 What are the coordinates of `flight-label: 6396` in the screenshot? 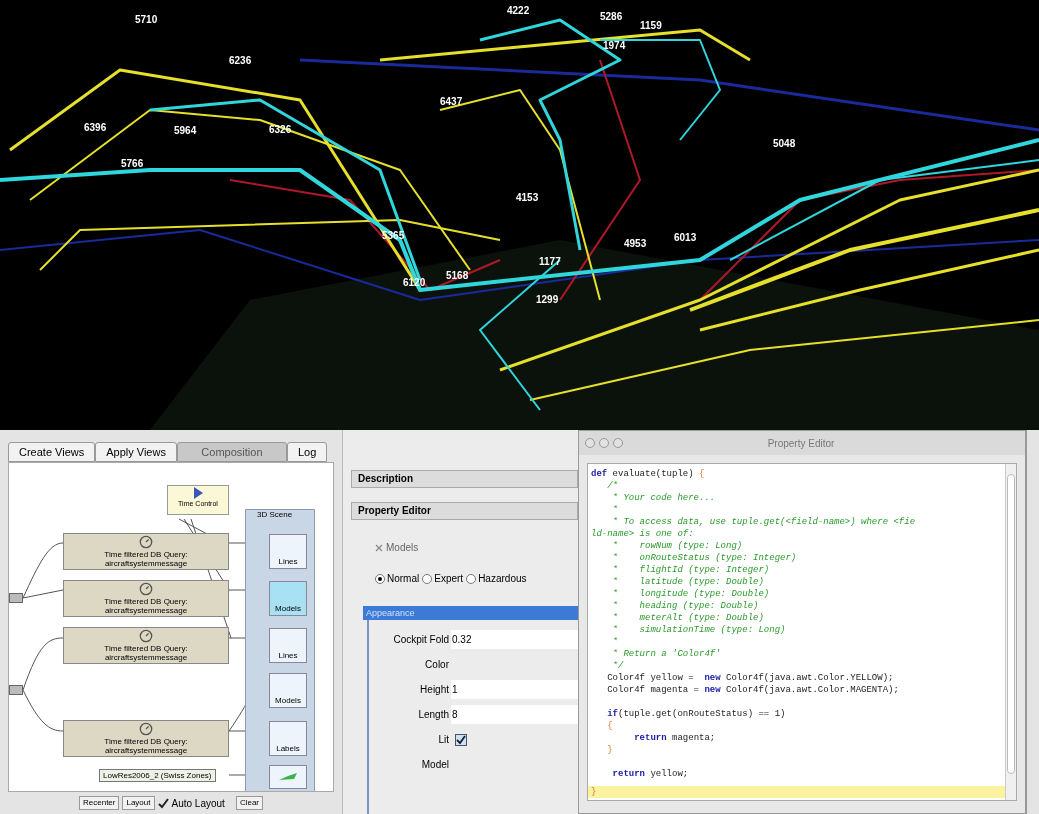 It's located at (95, 128).